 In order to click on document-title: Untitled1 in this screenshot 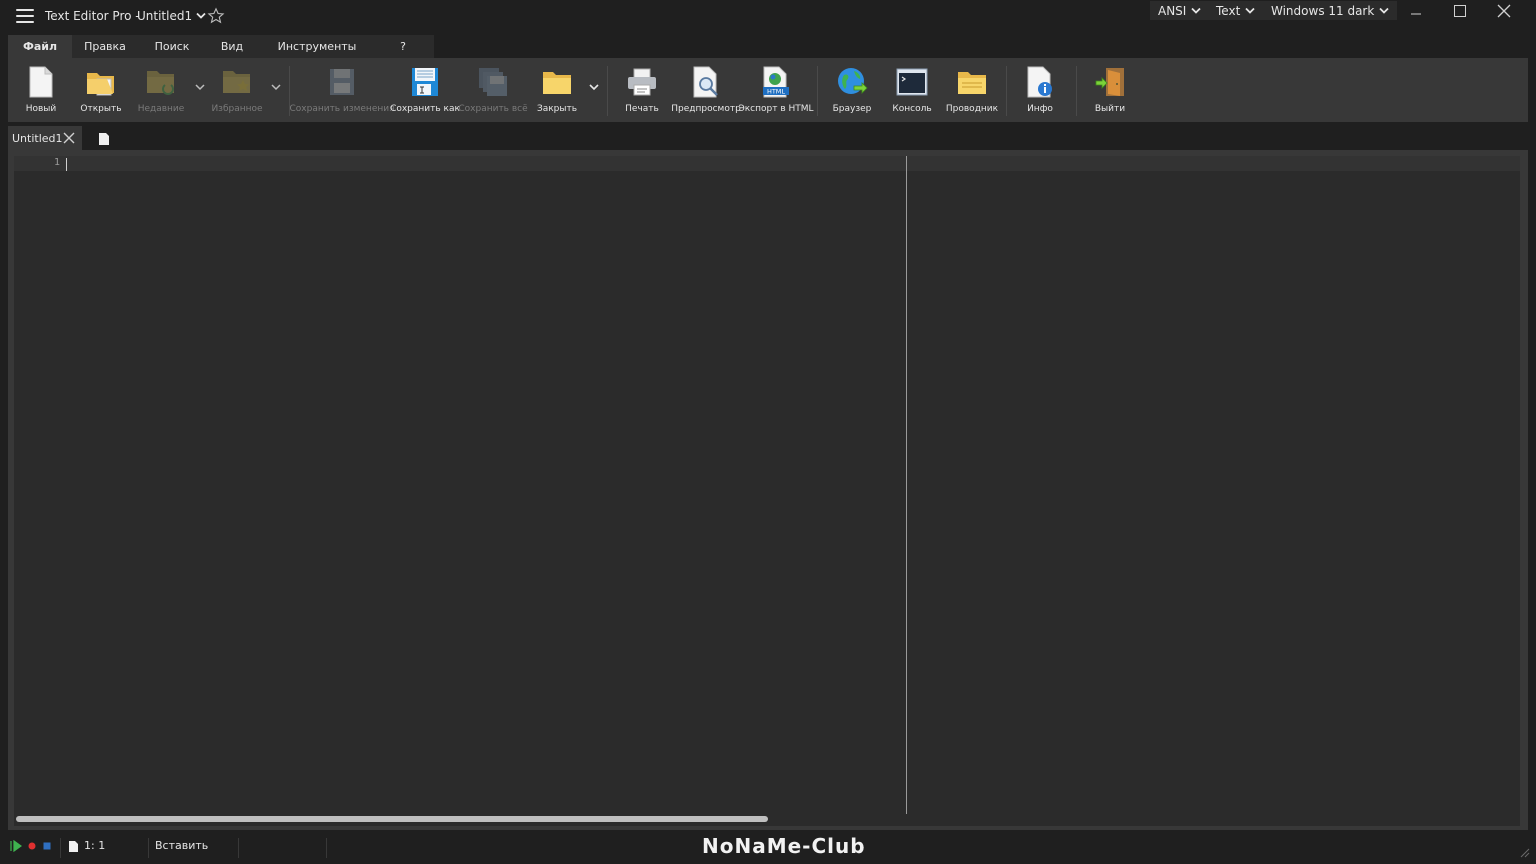, I will do `click(165, 16)`.